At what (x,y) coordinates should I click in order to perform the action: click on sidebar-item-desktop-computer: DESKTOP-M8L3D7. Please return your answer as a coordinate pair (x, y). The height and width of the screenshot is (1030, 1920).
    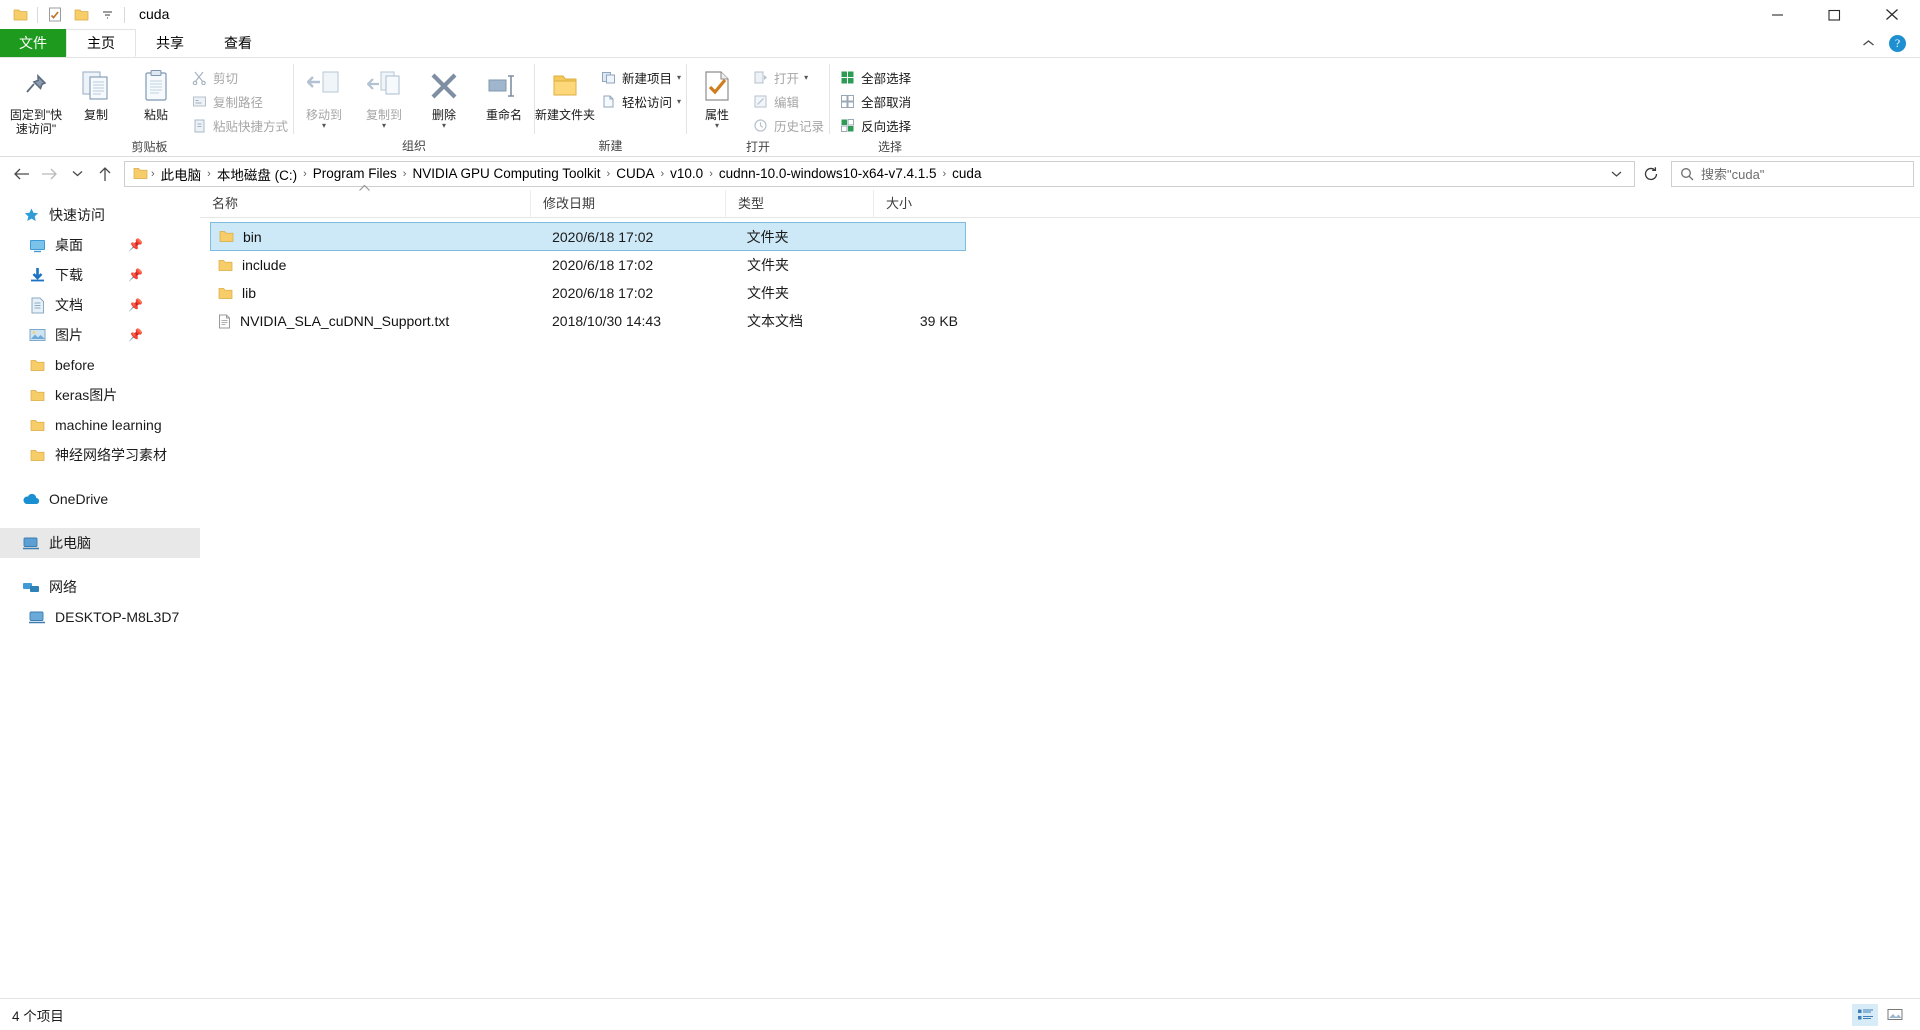
    Looking at the image, I should click on (100, 617).